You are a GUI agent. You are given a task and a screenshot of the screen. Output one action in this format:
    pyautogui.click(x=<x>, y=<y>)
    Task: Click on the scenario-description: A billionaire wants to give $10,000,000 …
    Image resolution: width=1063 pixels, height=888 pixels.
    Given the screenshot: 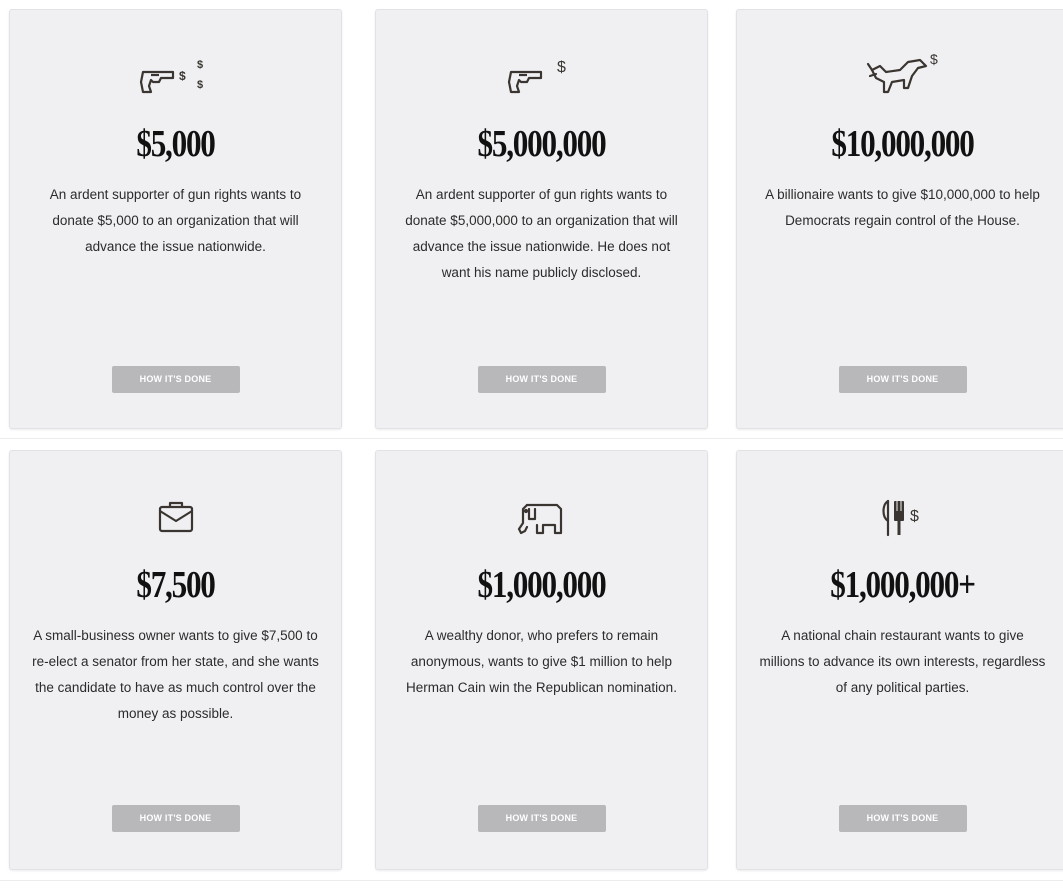 What is the action you would take?
    pyautogui.click(x=902, y=207)
    